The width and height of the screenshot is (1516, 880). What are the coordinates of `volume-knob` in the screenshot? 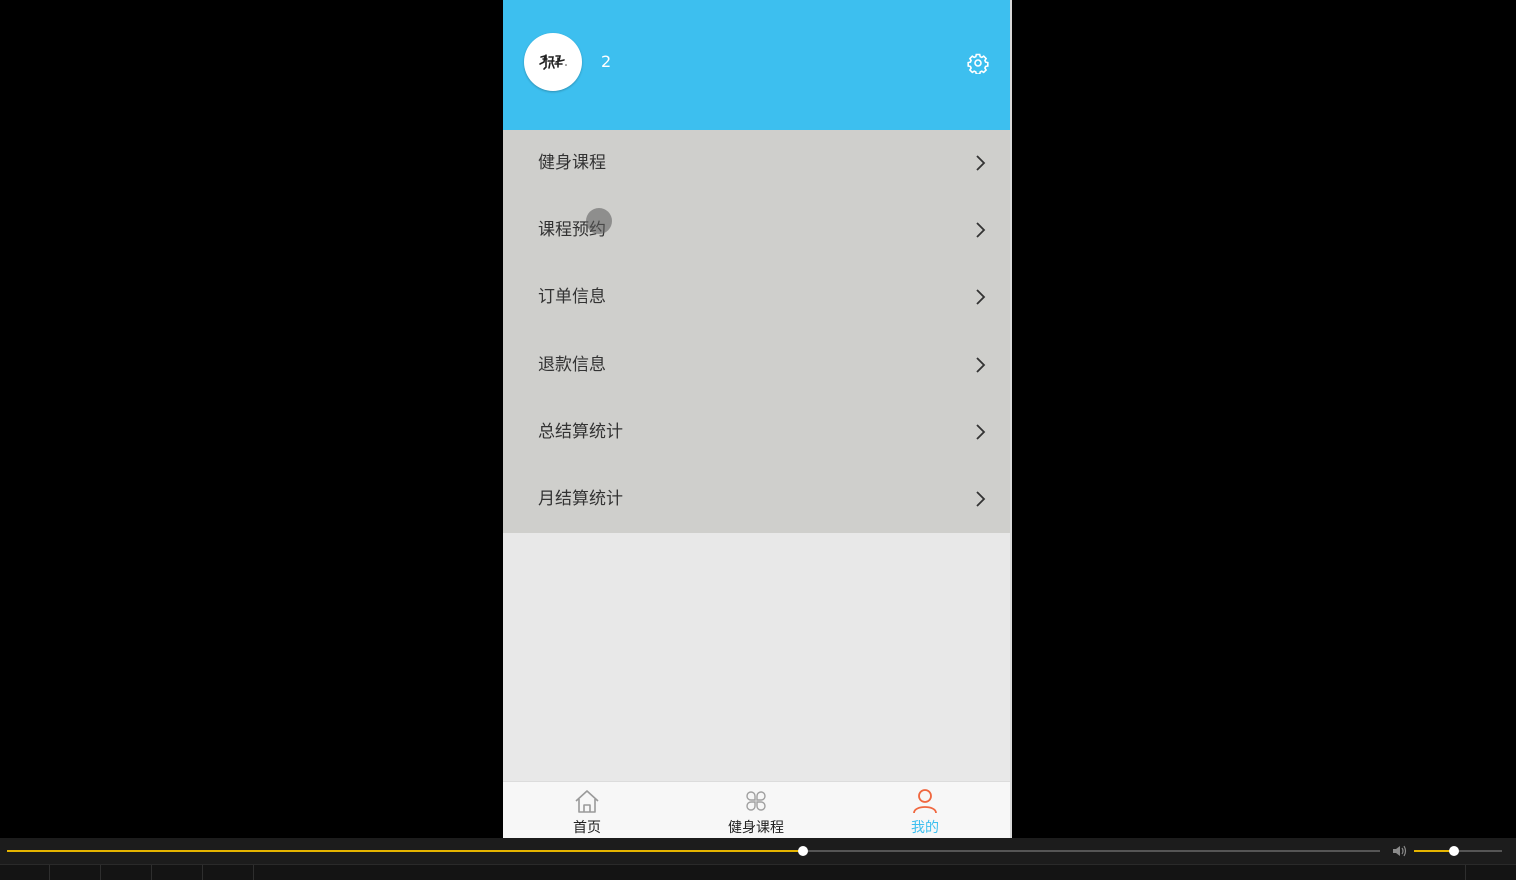 It's located at (1453, 851).